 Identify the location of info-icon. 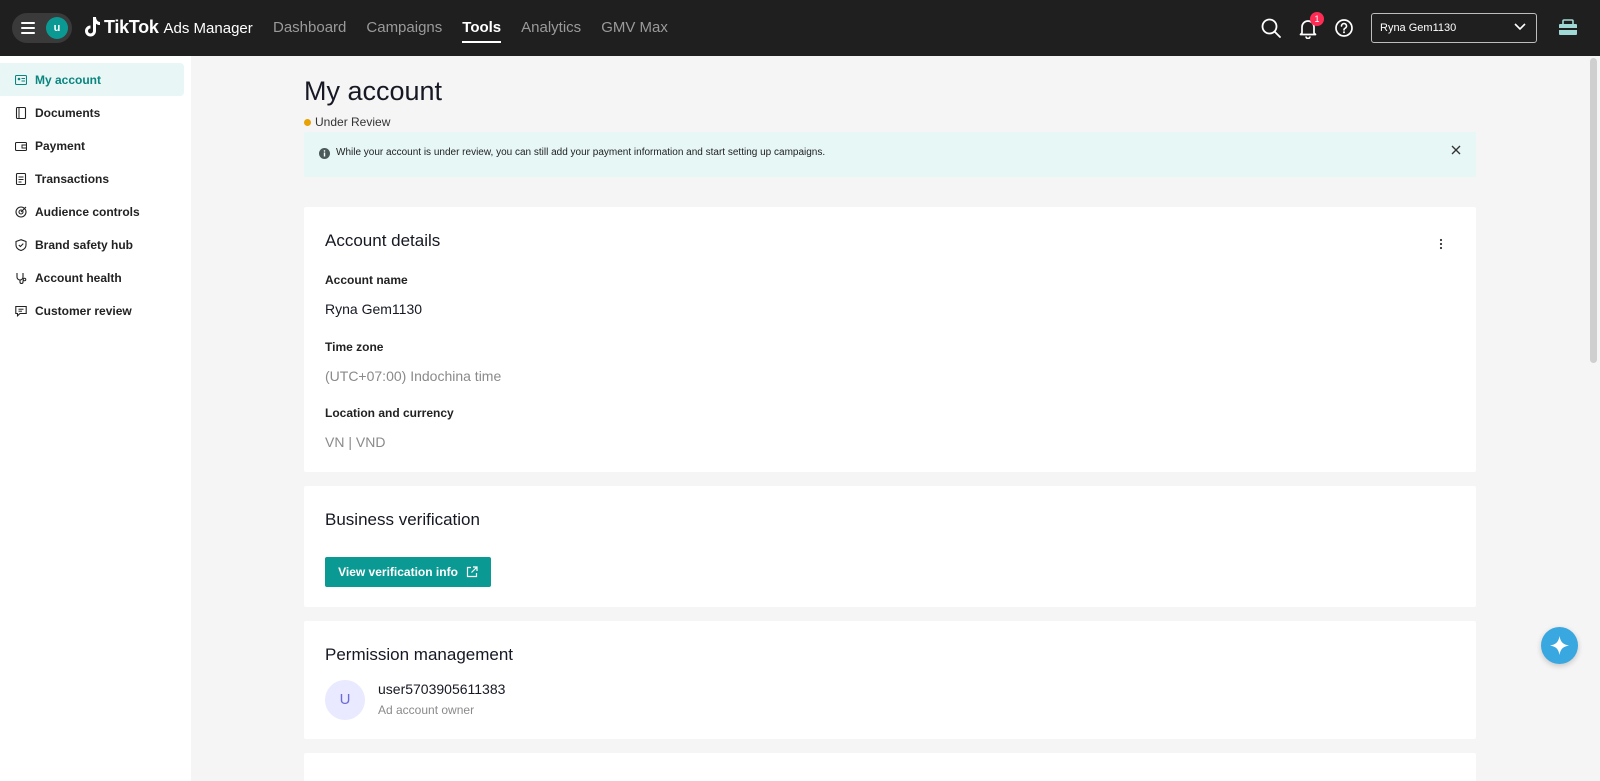
(324, 153).